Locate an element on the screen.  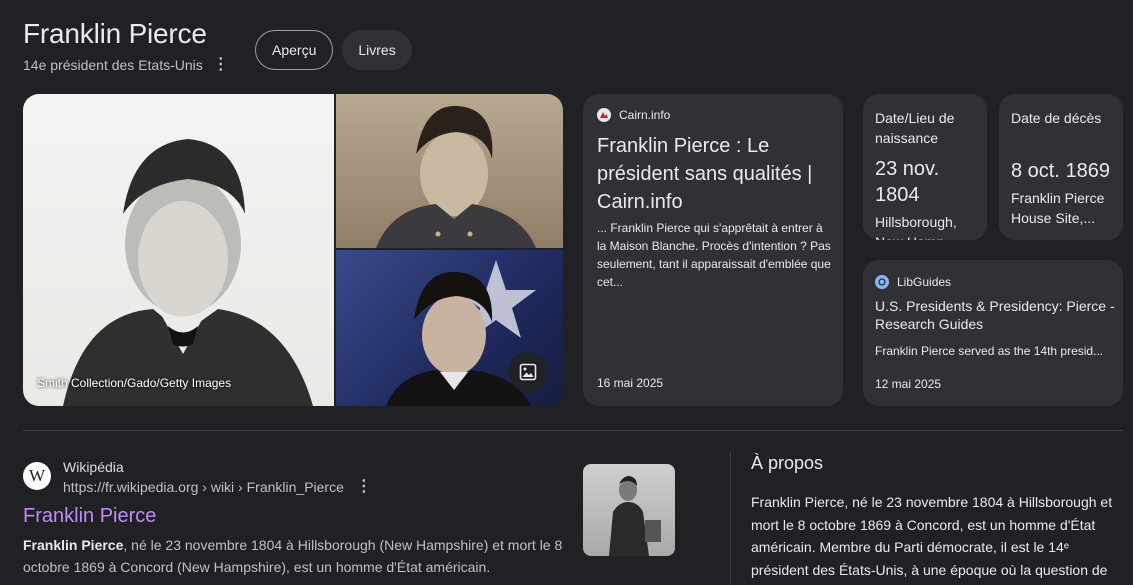
military-portrait-image is located at coordinates (449, 171).